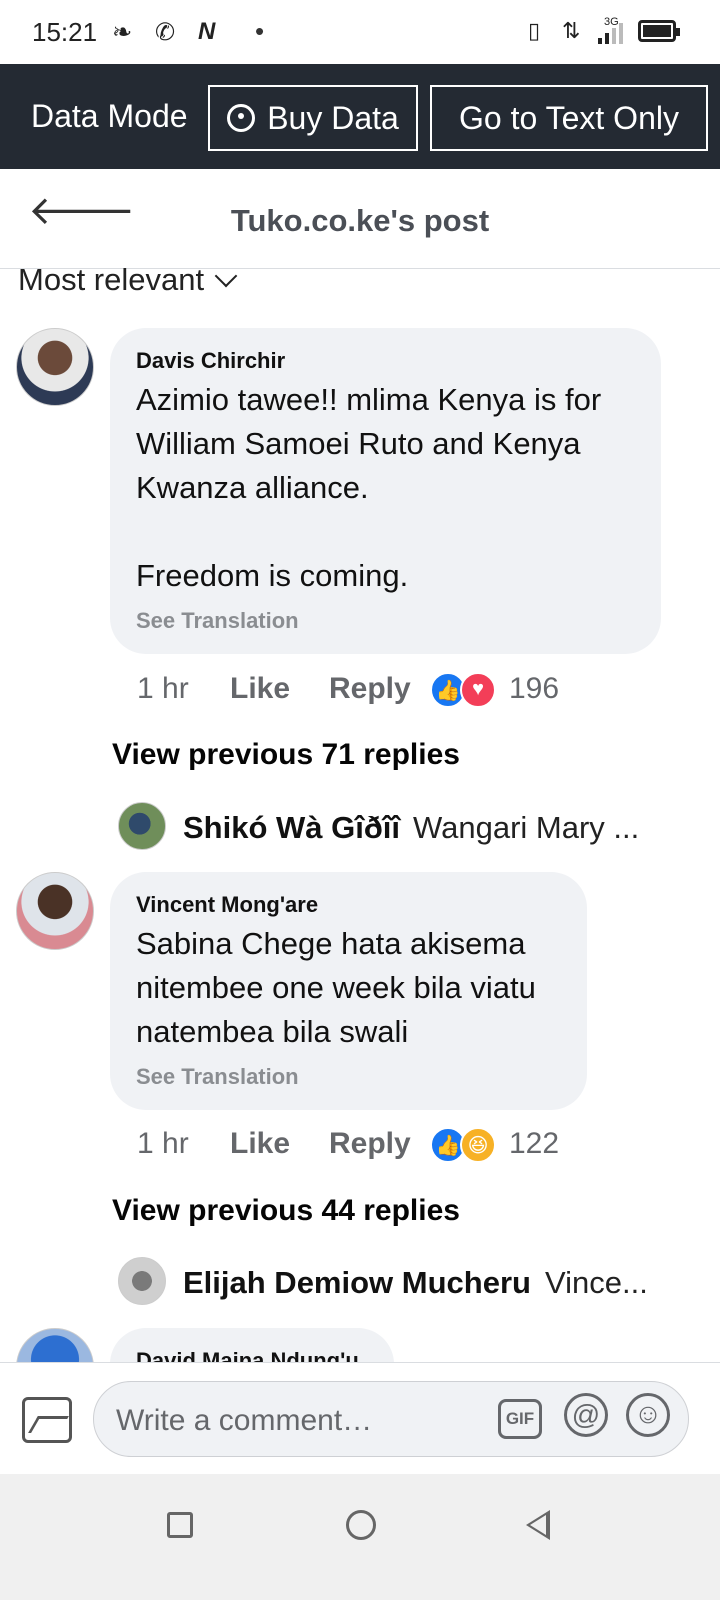  What do you see at coordinates (478, 690) in the screenshot?
I see `love-reaction-icon: ♥` at bounding box center [478, 690].